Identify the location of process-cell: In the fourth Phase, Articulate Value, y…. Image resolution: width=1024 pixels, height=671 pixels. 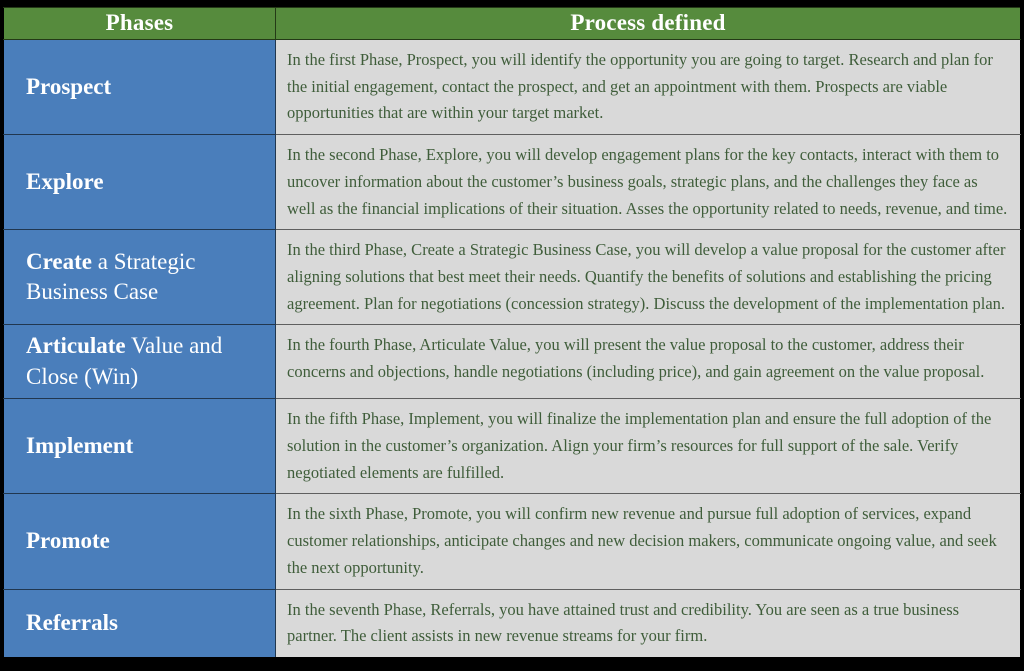
(648, 362).